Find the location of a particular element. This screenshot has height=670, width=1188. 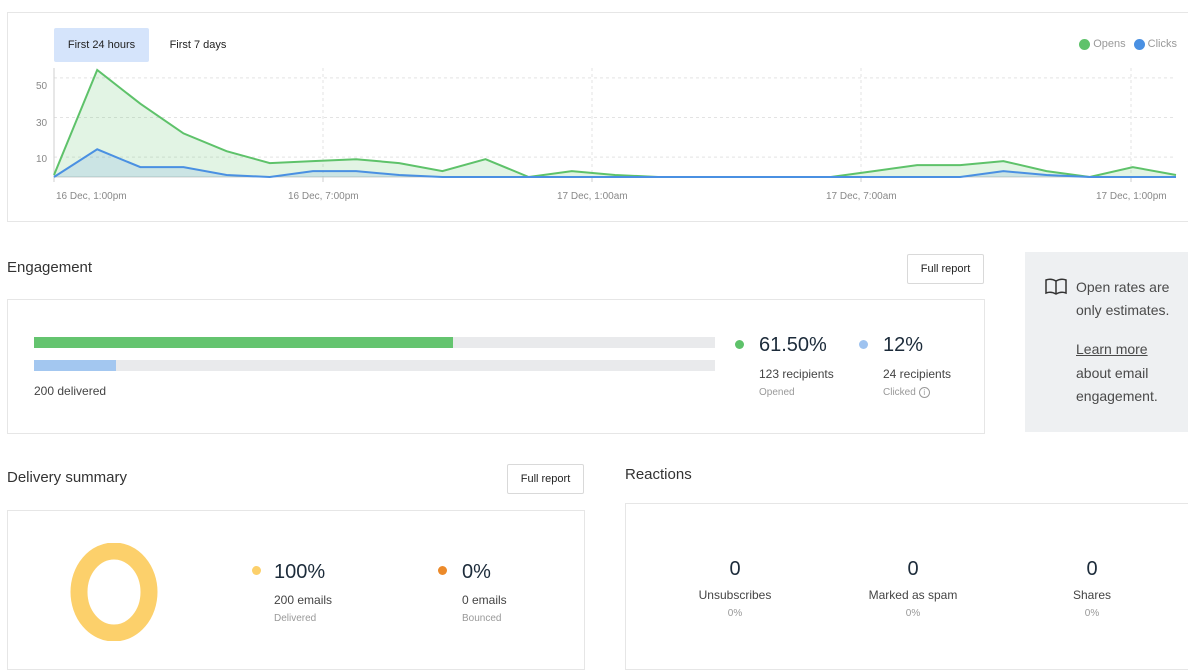

x-tick-label: 17 Dec, 1:00pm is located at coordinates (1131, 196).